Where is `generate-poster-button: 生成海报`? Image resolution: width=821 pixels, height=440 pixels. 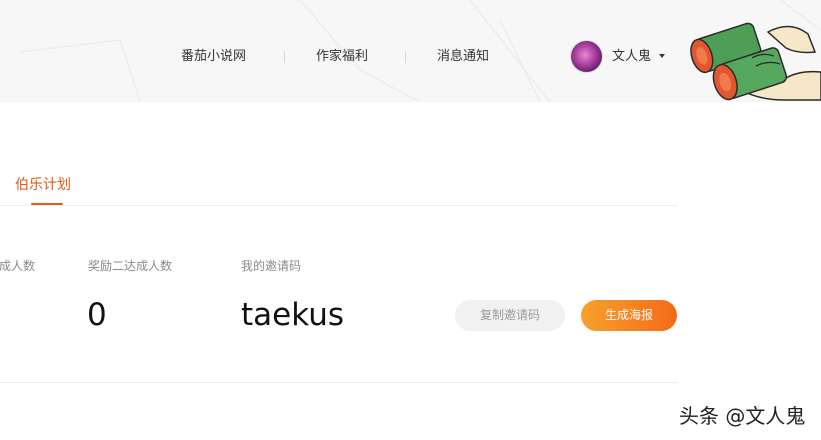 generate-poster-button: 生成海报 is located at coordinates (629, 315).